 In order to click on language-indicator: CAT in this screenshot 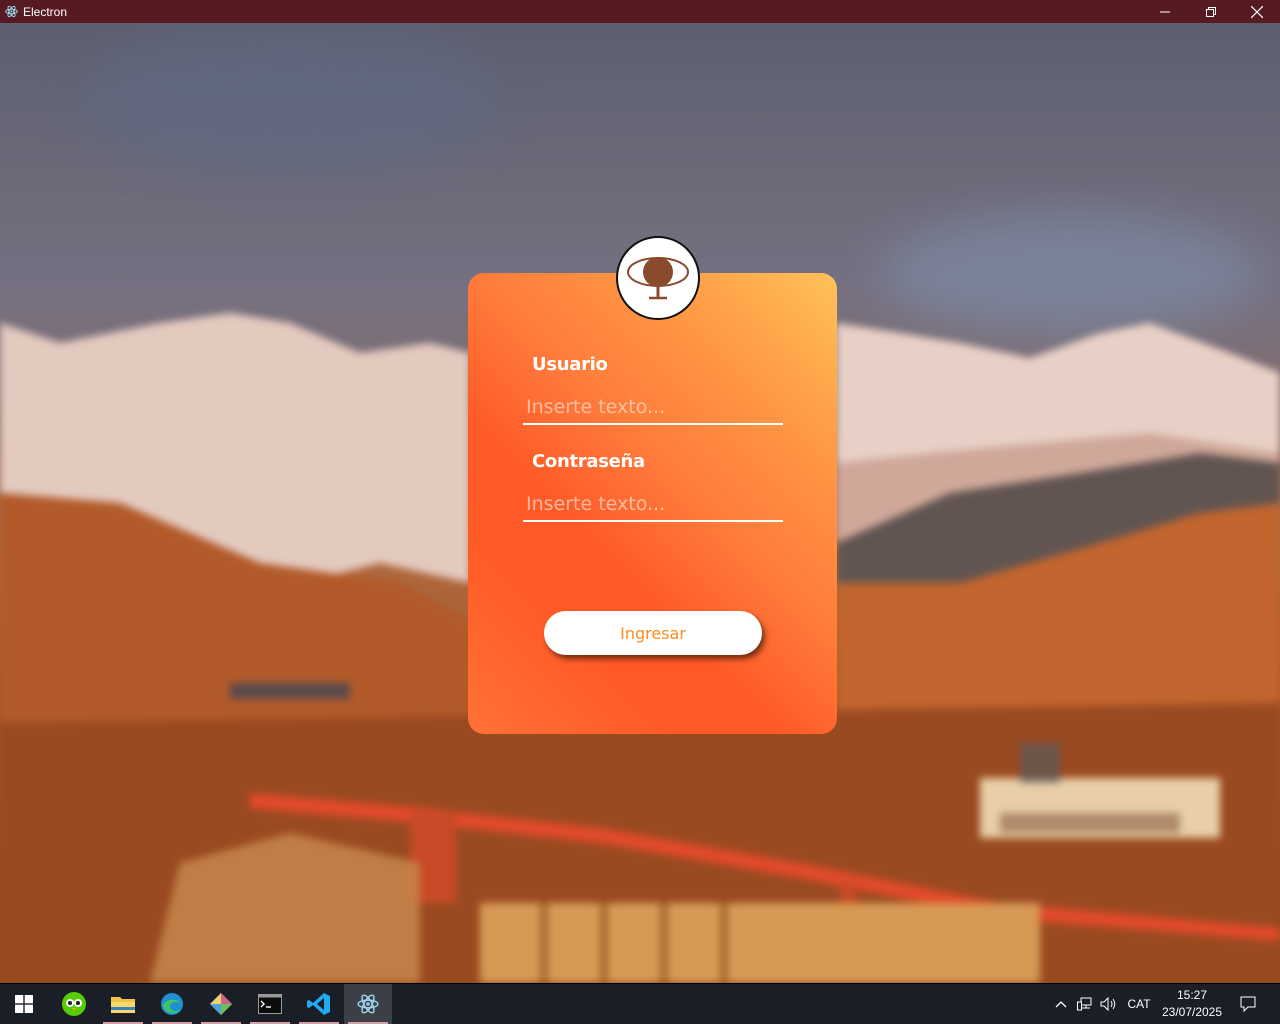, I will do `click(1139, 1004)`.